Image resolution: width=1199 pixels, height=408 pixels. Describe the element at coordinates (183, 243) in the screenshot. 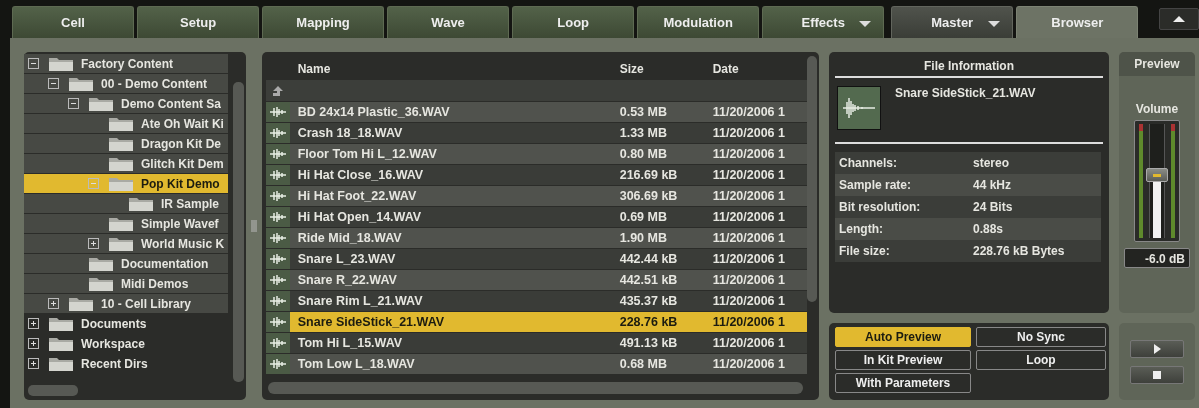

I see `folder-label: World Music K` at that location.